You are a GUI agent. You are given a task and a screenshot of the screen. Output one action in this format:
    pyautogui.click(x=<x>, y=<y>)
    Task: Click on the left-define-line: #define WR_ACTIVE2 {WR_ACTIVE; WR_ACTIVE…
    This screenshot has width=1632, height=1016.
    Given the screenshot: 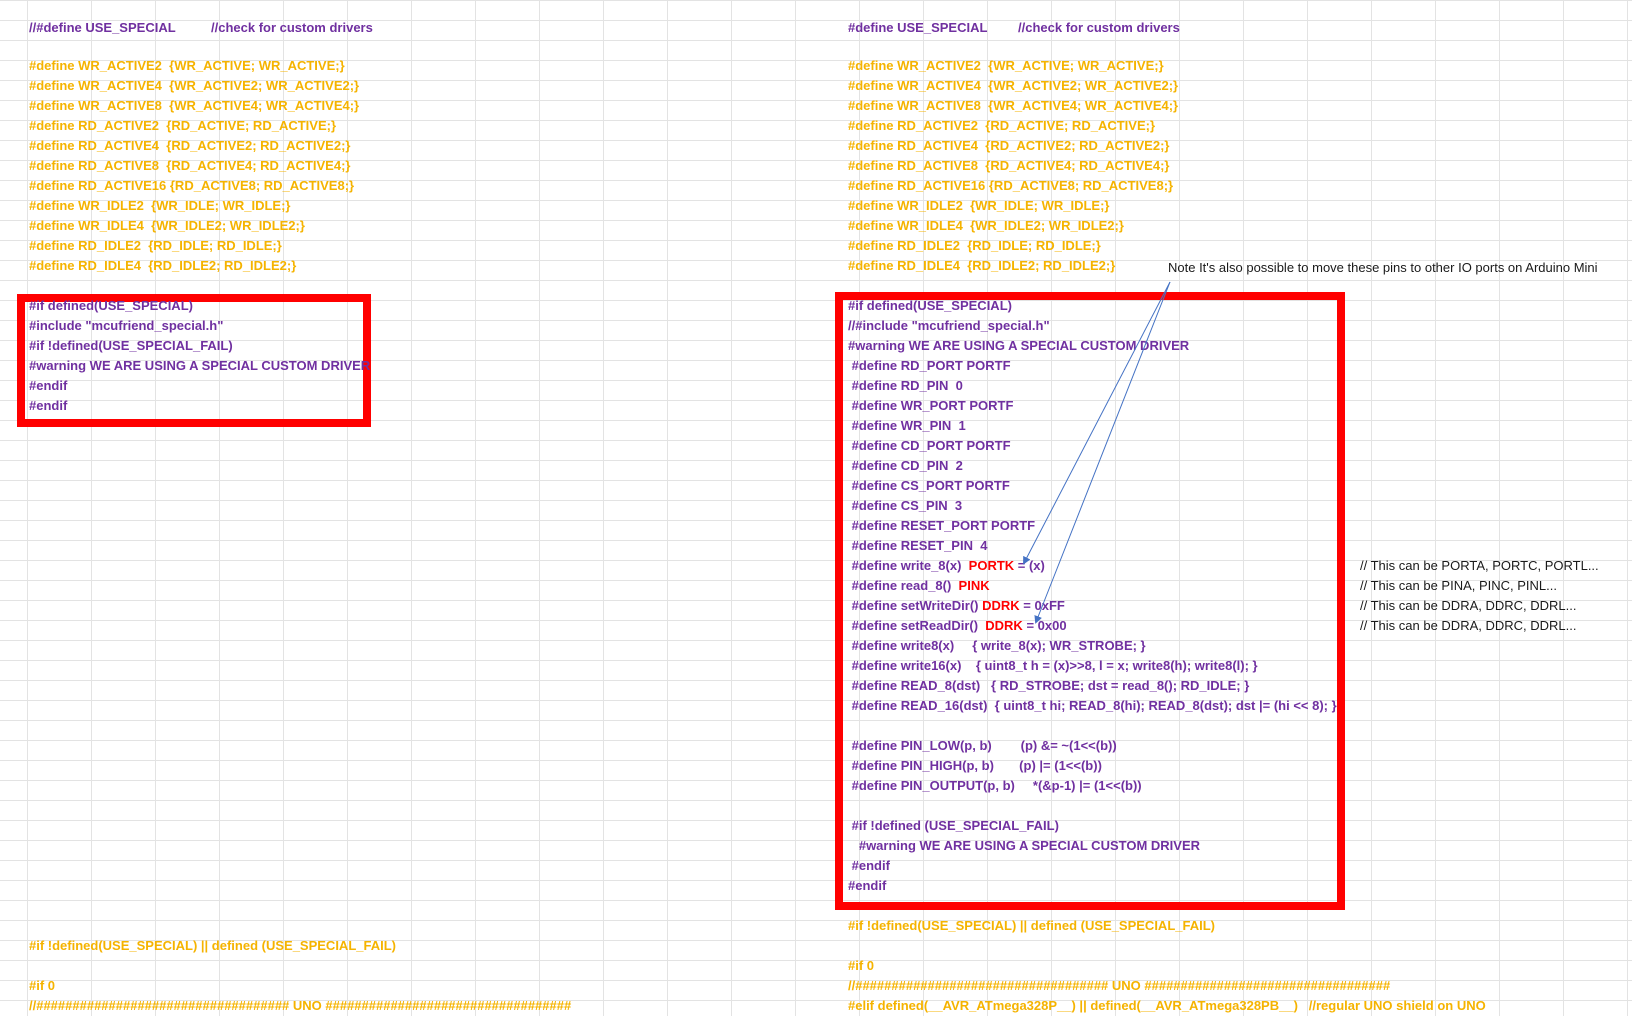 What is the action you would take?
    pyautogui.click(x=187, y=66)
    